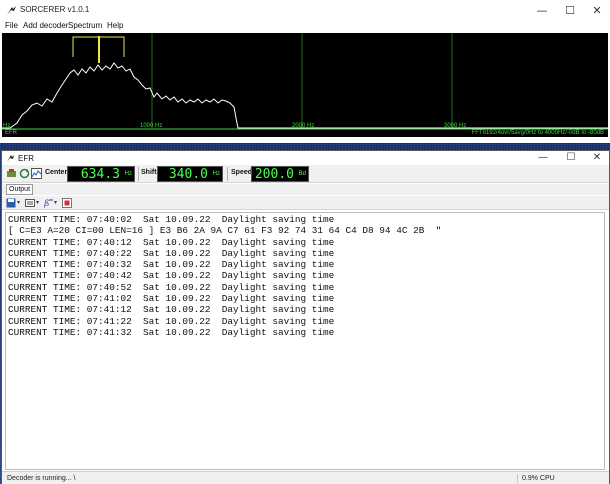  What do you see at coordinates (538, 478) in the screenshot?
I see `cpu-usage: 0.9% CPU` at bounding box center [538, 478].